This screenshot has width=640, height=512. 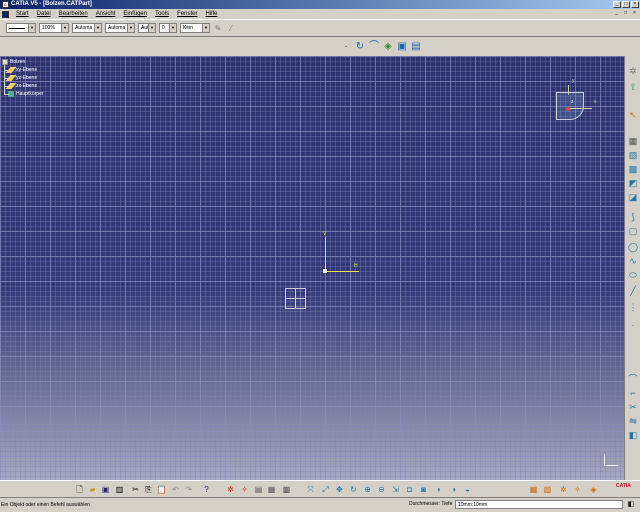 What do you see at coordinates (161, 489) in the screenshot?
I see `paste-icon: 📋` at bounding box center [161, 489].